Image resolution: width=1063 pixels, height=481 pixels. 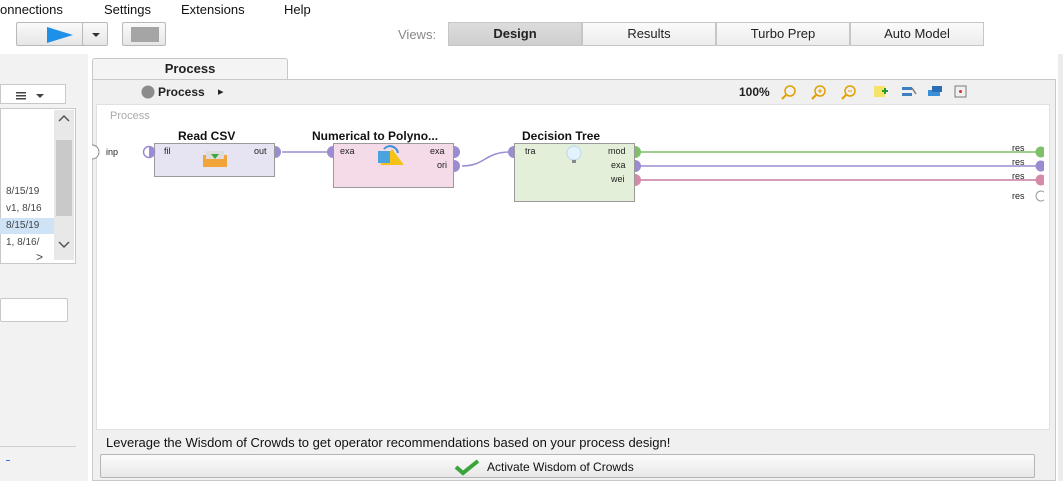 What do you see at coordinates (574, 154) in the screenshot?
I see `lightbulb-icon` at bounding box center [574, 154].